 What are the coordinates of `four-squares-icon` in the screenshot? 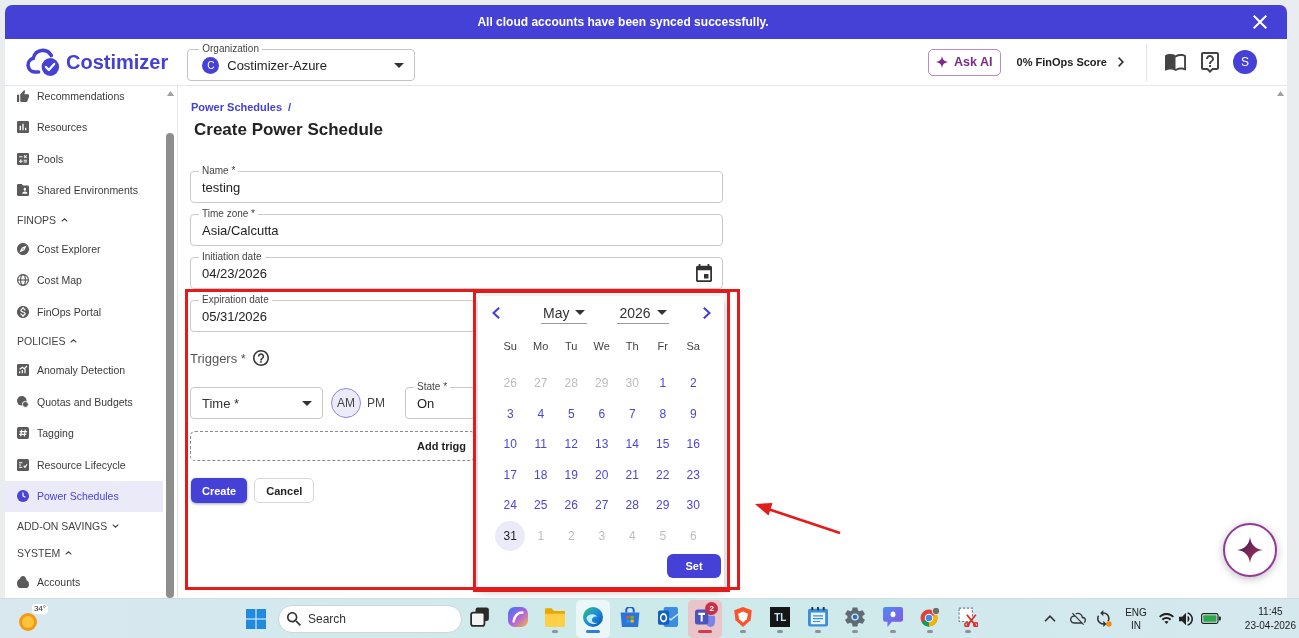 It's located at (256, 618).